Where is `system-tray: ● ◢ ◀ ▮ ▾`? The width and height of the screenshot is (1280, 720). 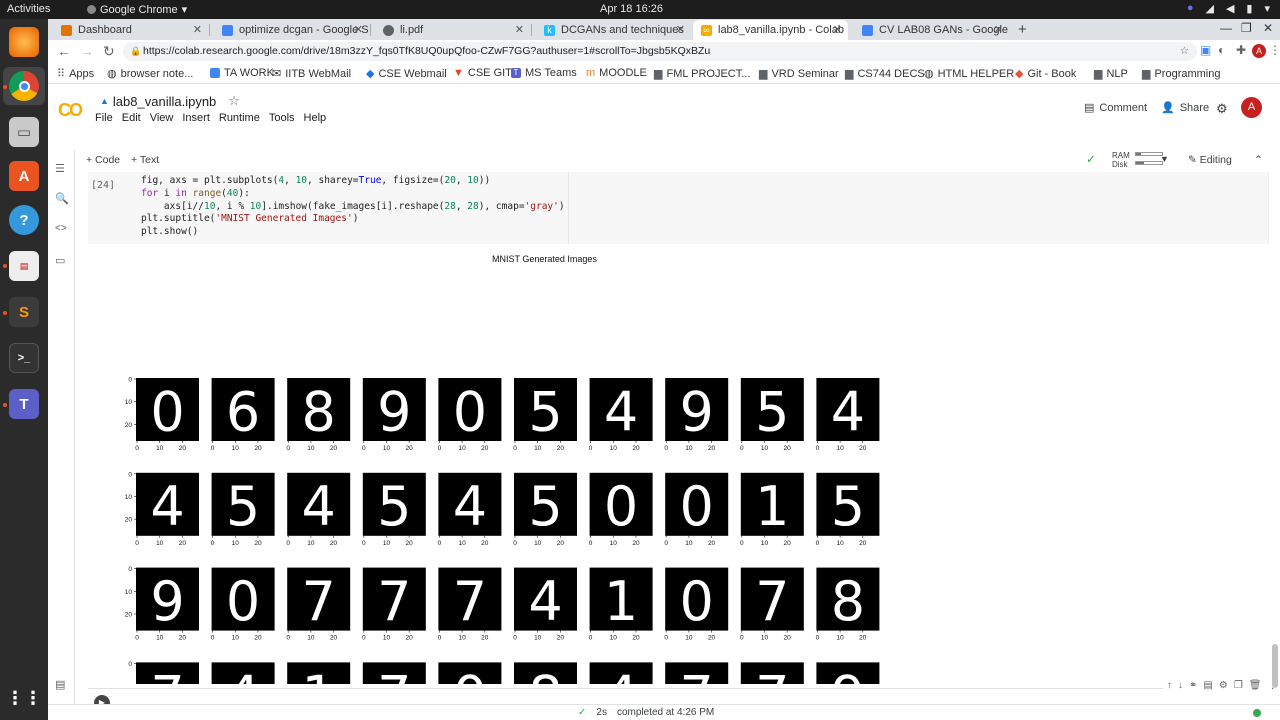
system-tray: ● ◢ ◀ ▮ ▾ is located at coordinates (1228, 8).